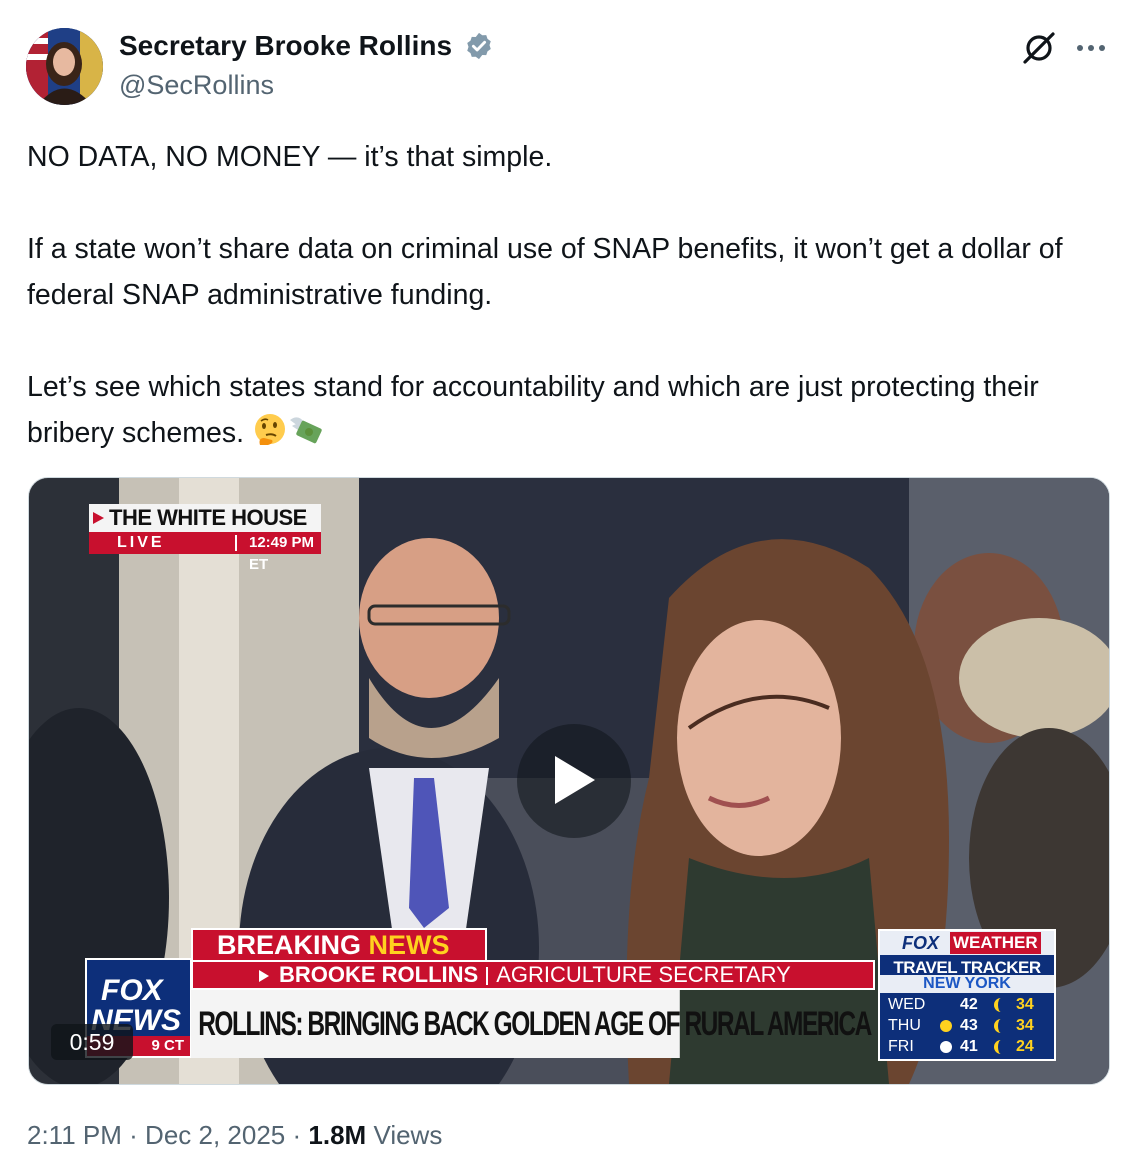 The height and width of the screenshot is (1168, 1136). Describe the element at coordinates (946, 1026) in the screenshot. I see `partly-sunny-icon` at that location.